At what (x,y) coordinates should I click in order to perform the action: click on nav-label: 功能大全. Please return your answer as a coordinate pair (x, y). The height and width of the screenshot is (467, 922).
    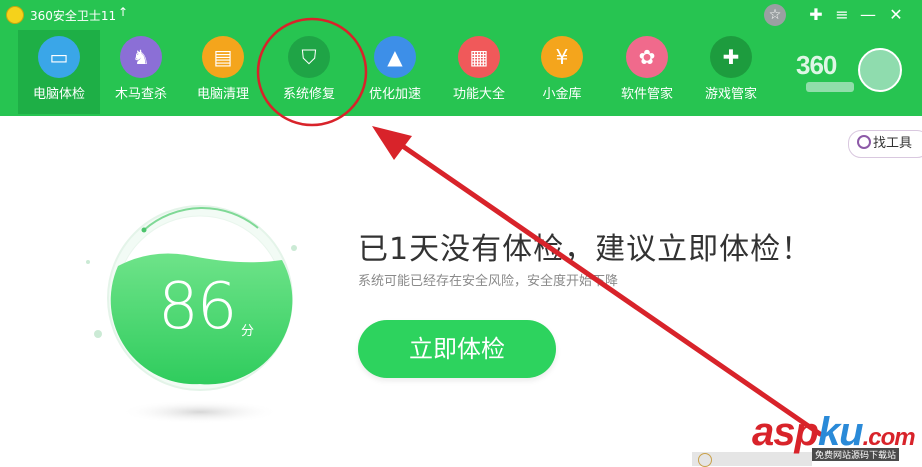
    Looking at the image, I should click on (478, 94).